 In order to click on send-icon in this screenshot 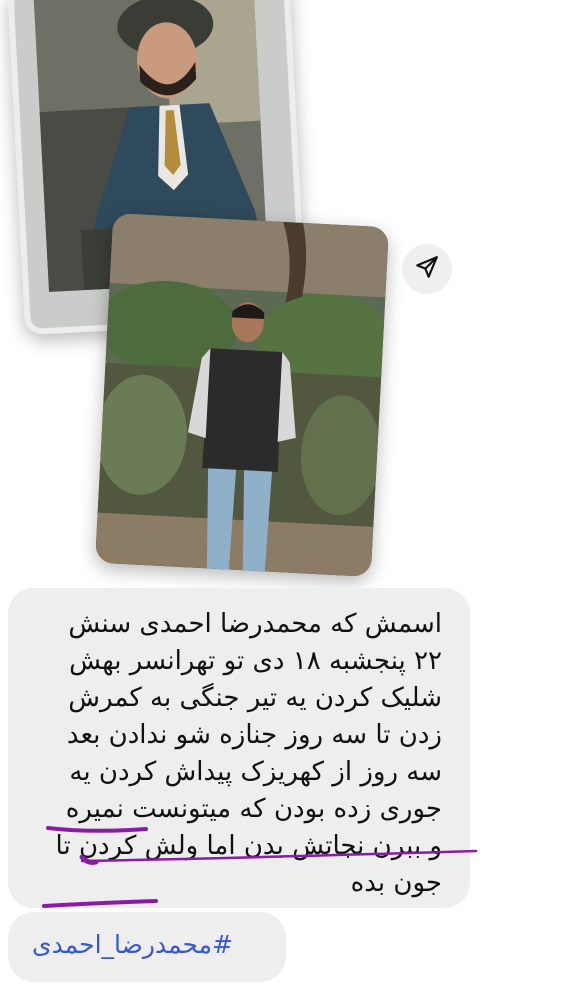, I will do `click(427, 269)`.